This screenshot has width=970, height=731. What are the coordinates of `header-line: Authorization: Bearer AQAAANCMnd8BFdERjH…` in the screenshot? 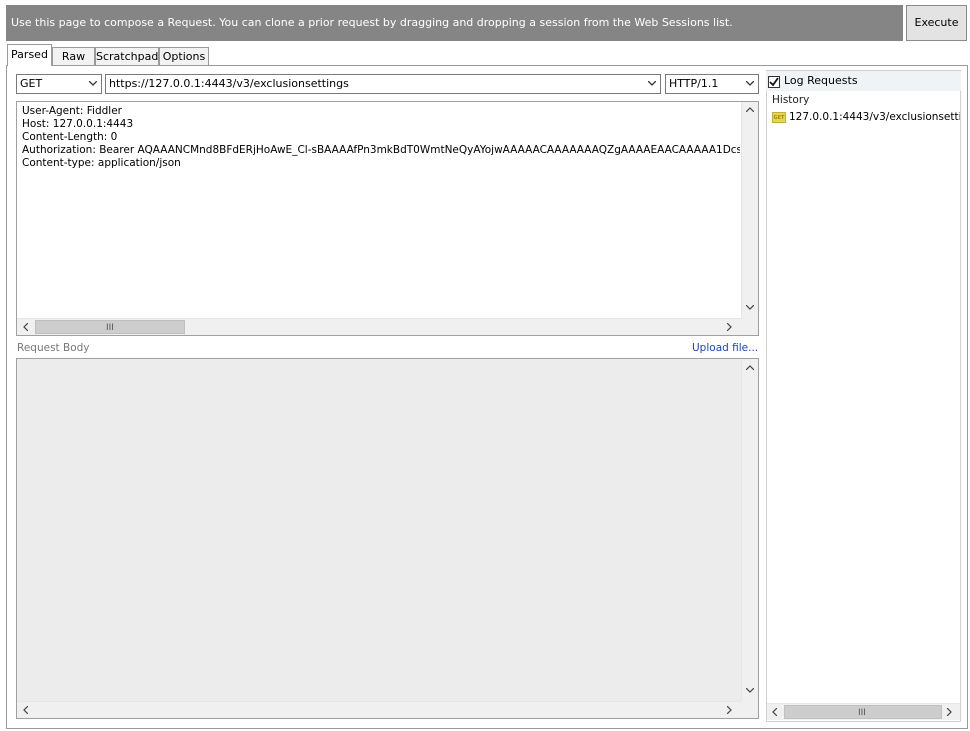 It's located at (381, 150).